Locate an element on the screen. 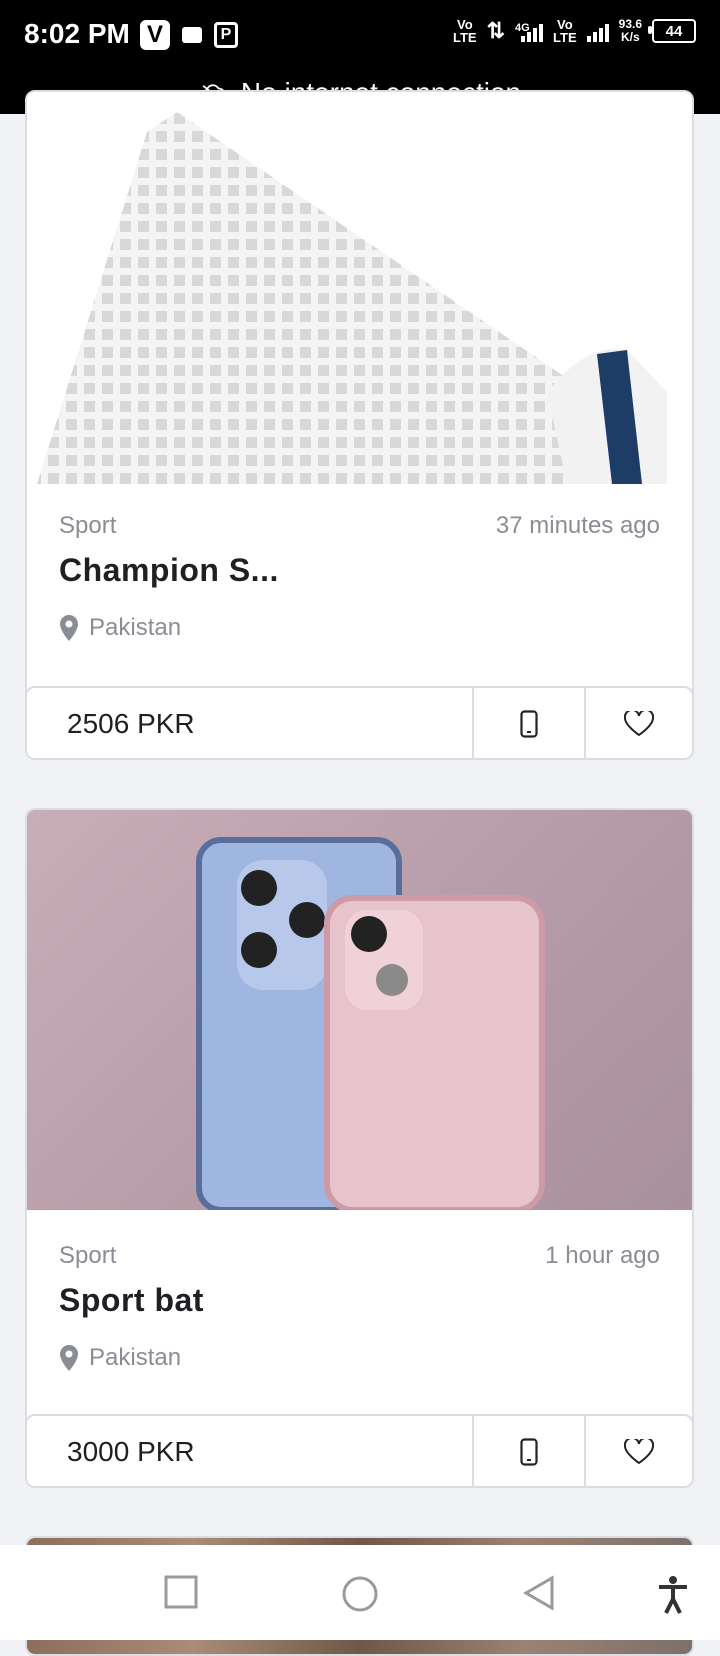  network-speed: 93.6 K/s is located at coordinates (630, 30).